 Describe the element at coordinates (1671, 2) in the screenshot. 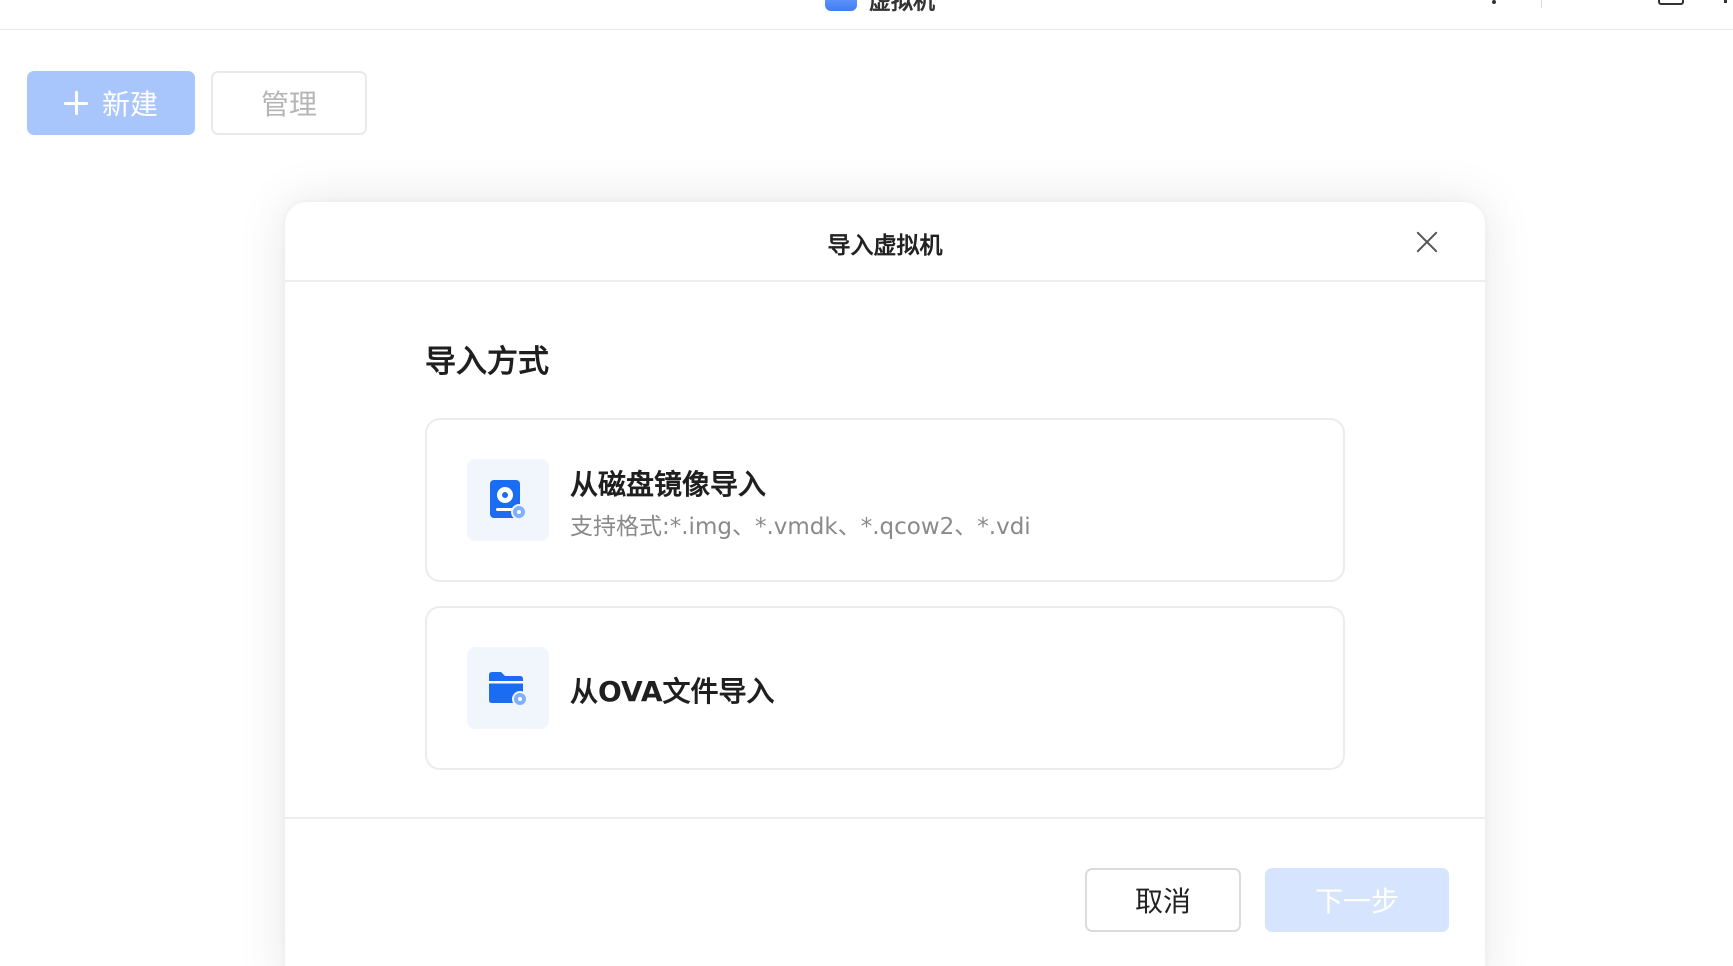

I see `window-icon` at that location.